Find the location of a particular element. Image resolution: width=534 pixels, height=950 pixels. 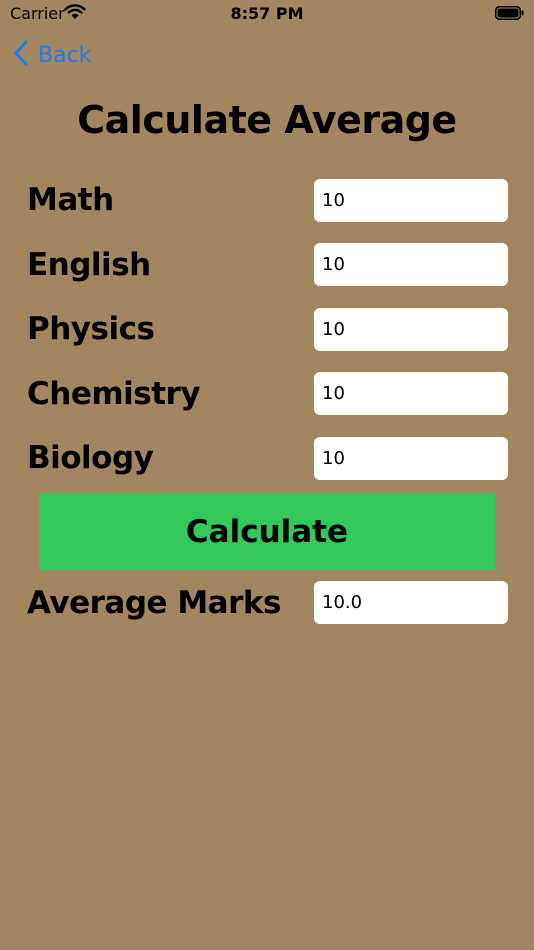

back-label: Back is located at coordinates (65, 55).